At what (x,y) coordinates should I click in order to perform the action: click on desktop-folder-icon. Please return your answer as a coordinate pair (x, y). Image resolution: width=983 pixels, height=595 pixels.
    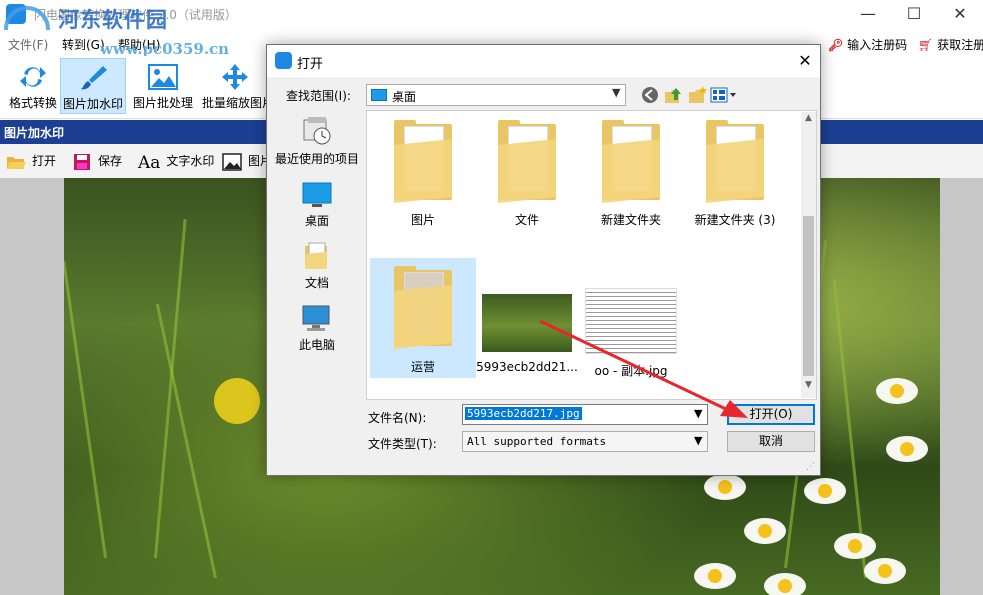
    Looking at the image, I should click on (379, 95).